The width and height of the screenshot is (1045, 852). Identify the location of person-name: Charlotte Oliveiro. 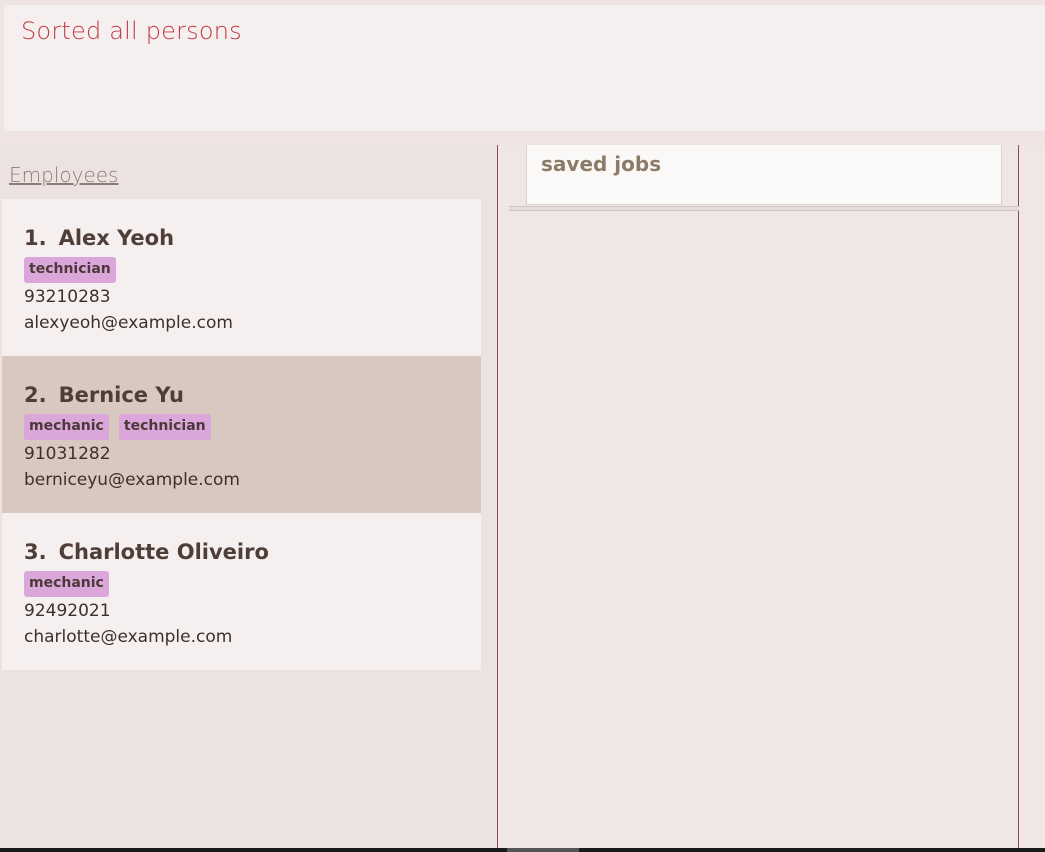
(163, 552).